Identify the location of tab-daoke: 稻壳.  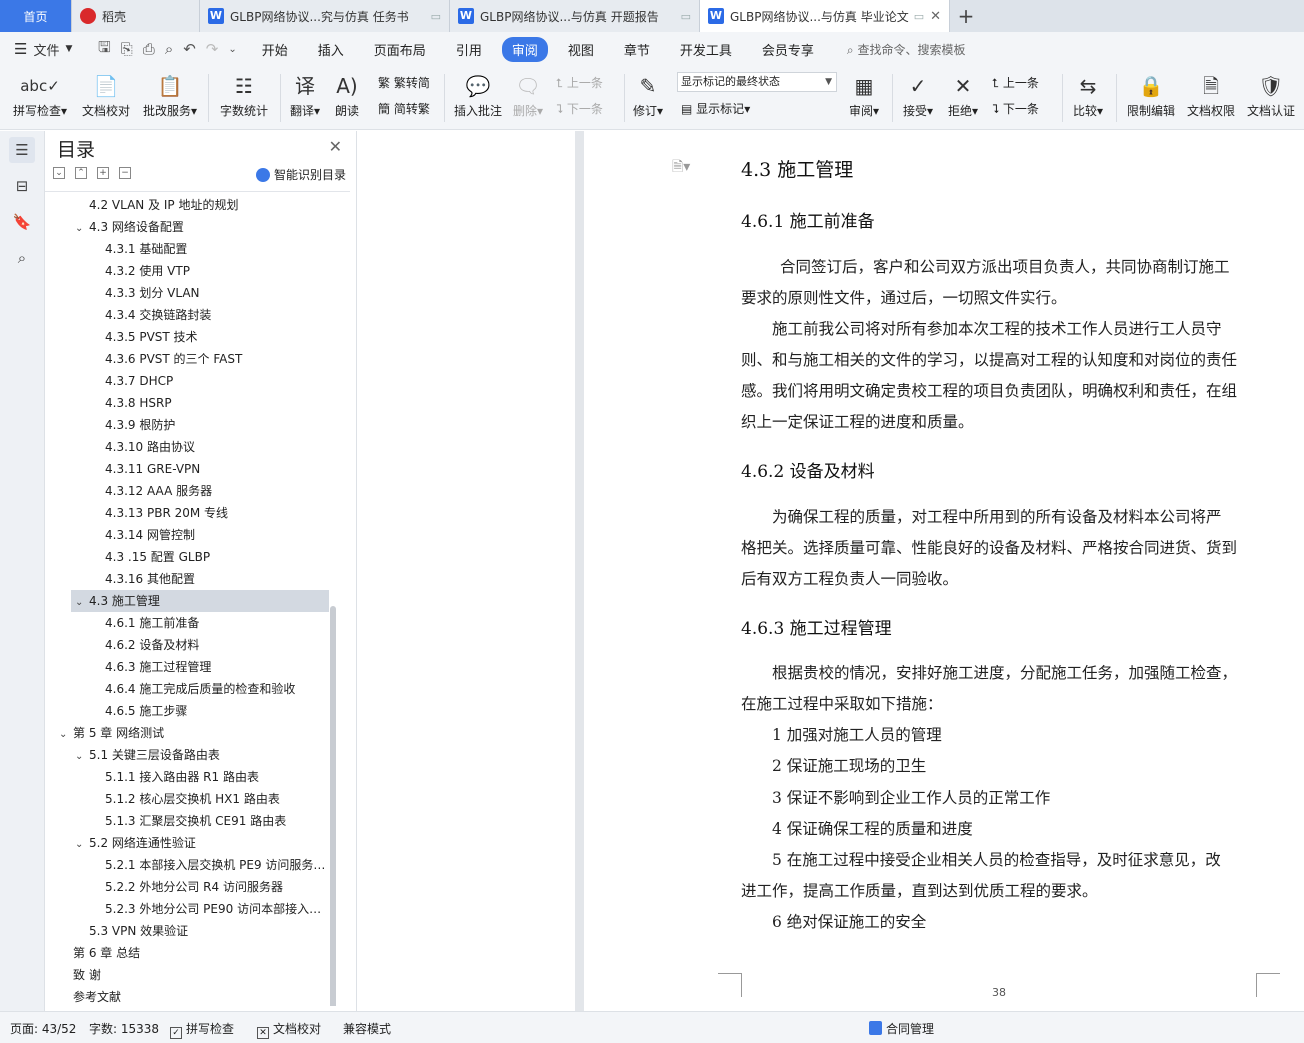
(136, 16).